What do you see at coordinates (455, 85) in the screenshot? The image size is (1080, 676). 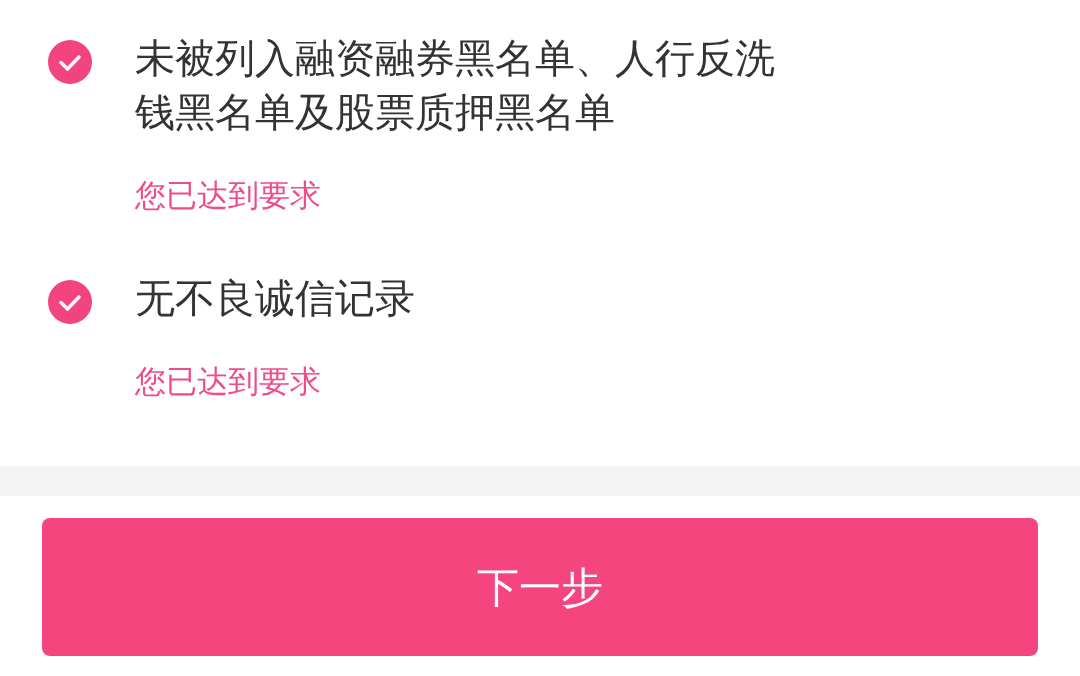 I see `requirement-title: 未被列入融资融券黑名单、人行反洗钱黑名单及股票质押黑名单` at bounding box center [455, 85].